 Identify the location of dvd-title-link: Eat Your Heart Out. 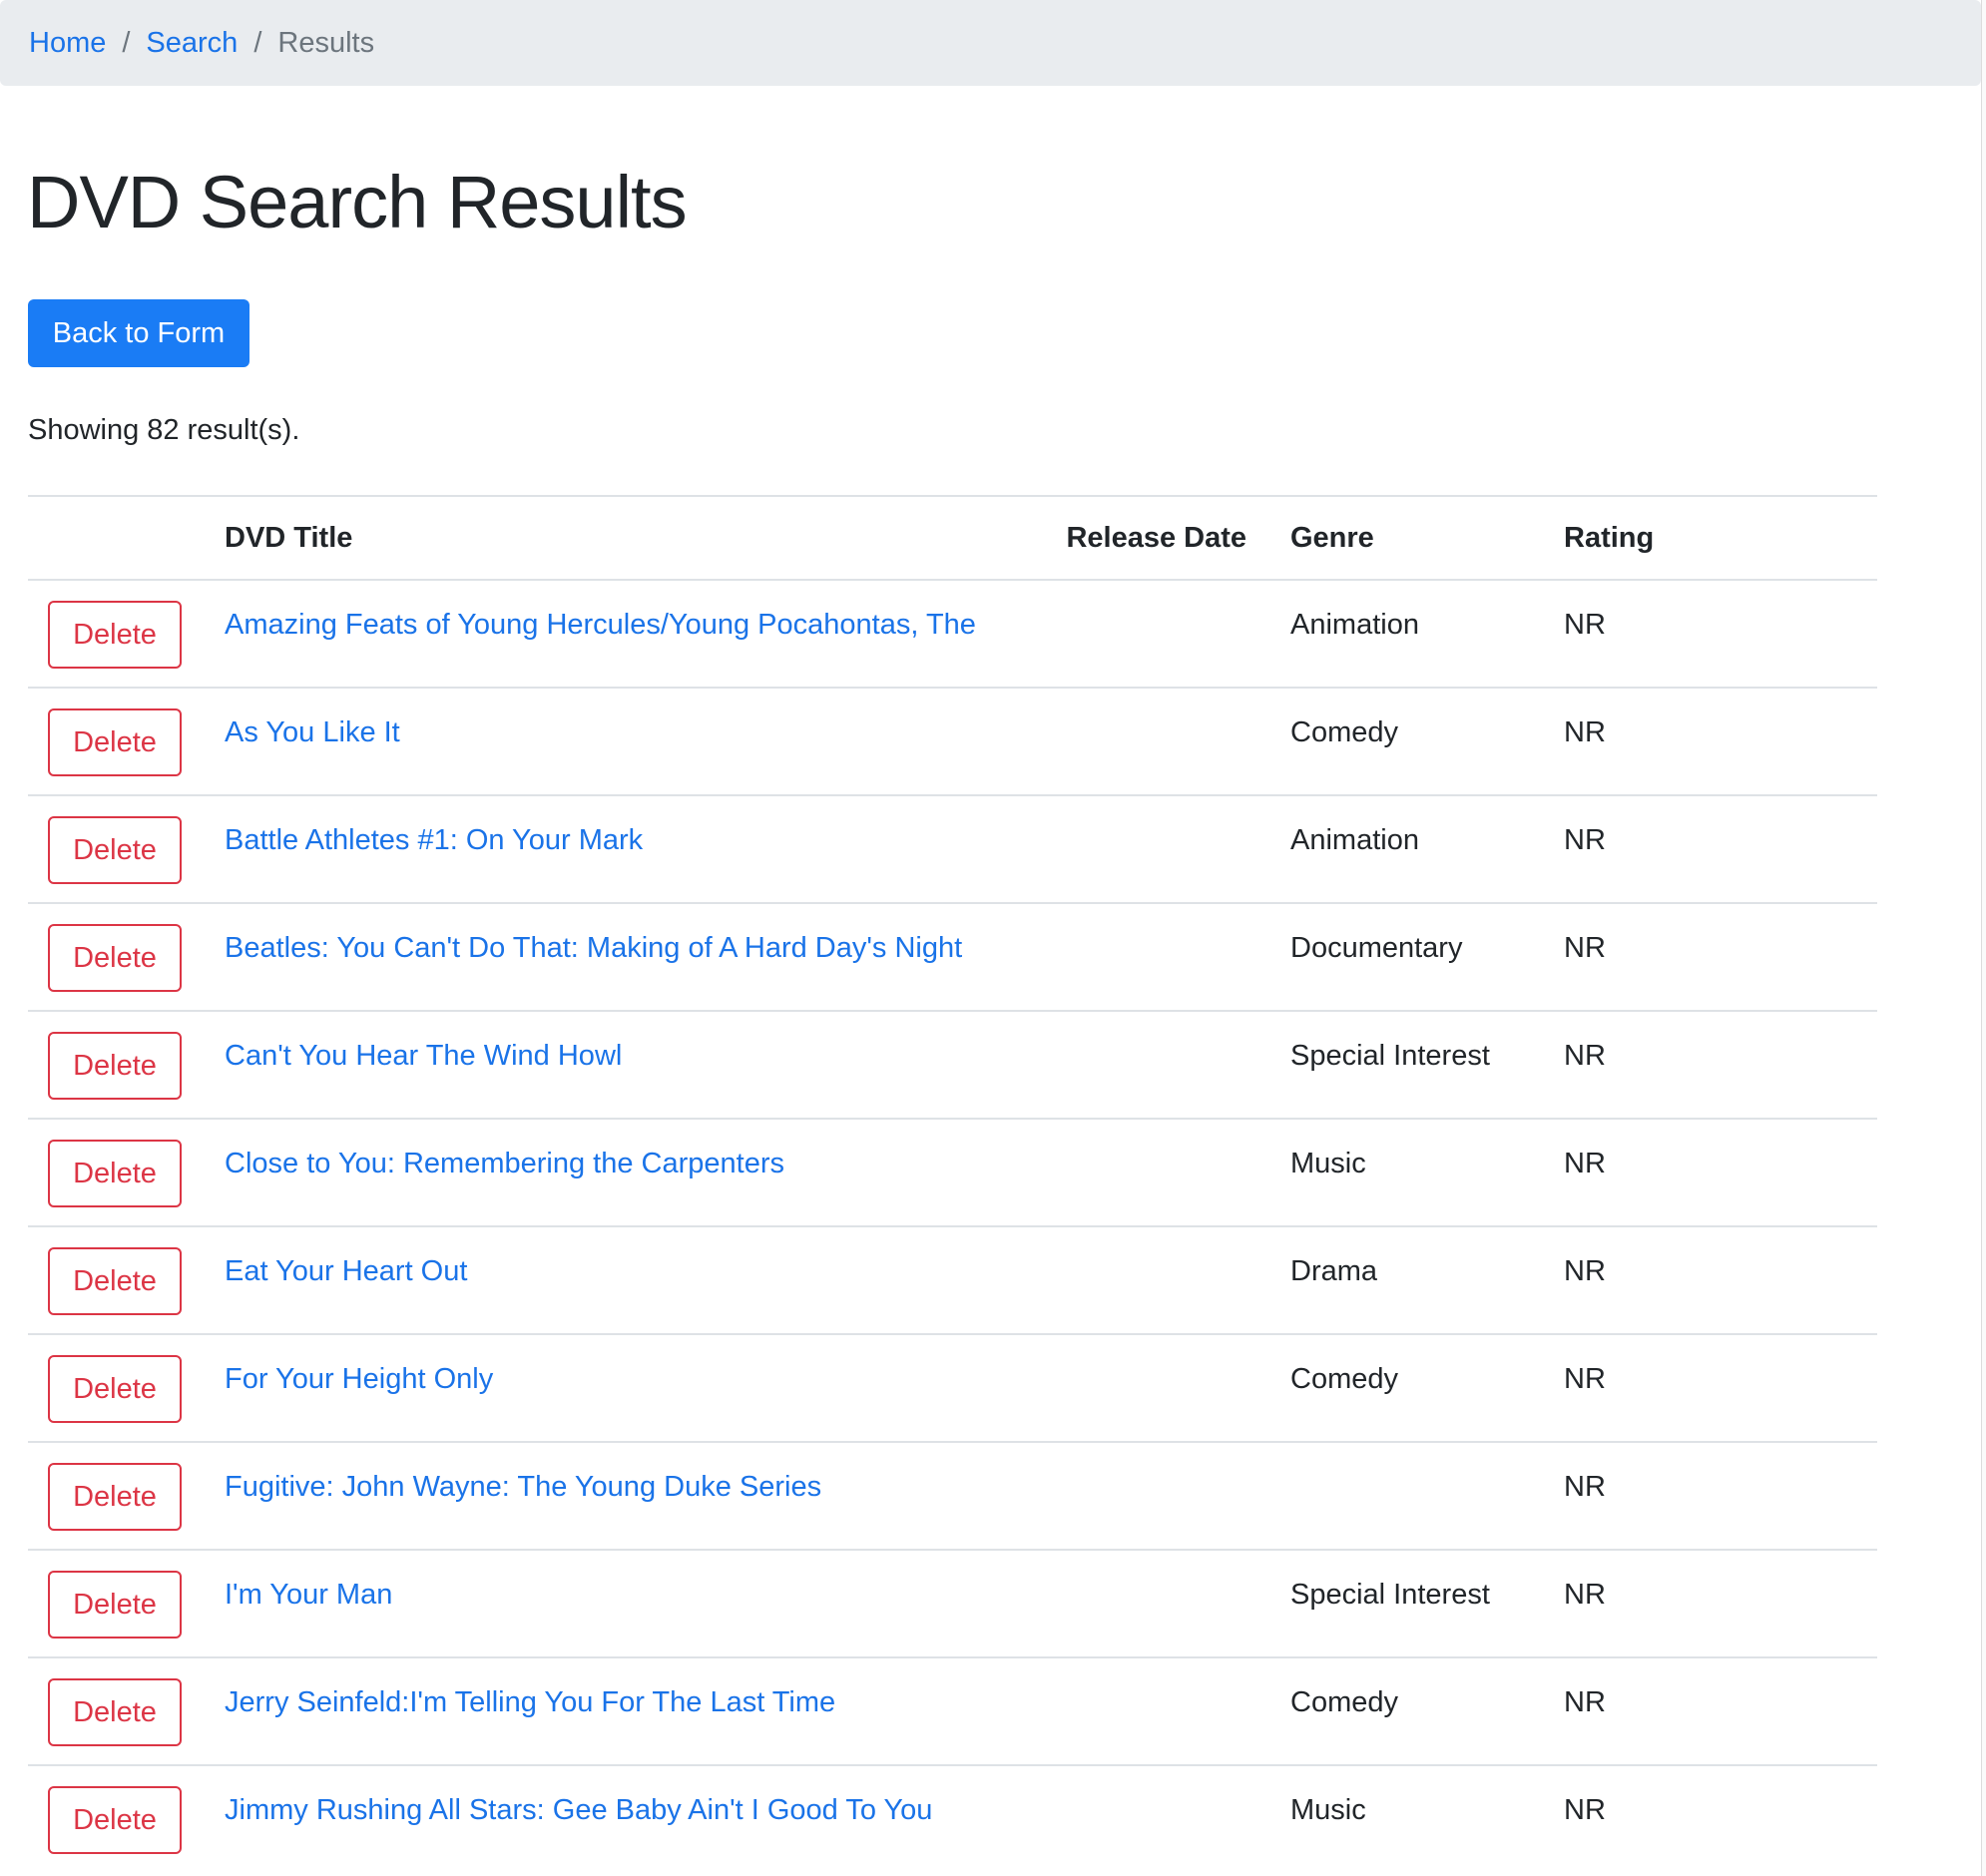
(346, 1271).